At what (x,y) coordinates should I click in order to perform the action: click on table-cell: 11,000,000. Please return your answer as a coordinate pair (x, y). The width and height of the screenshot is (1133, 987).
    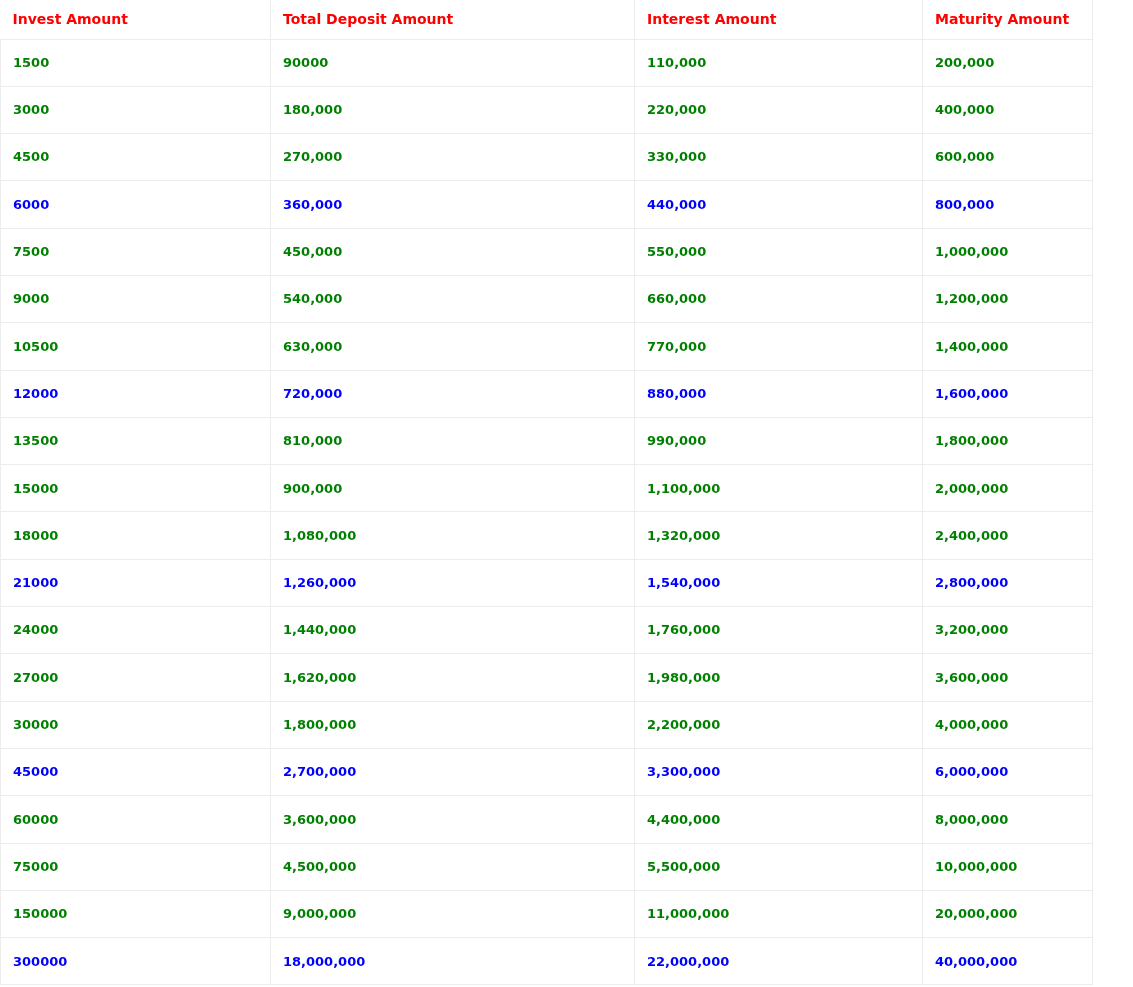
    Looking at the image, I should click on (778, 914).